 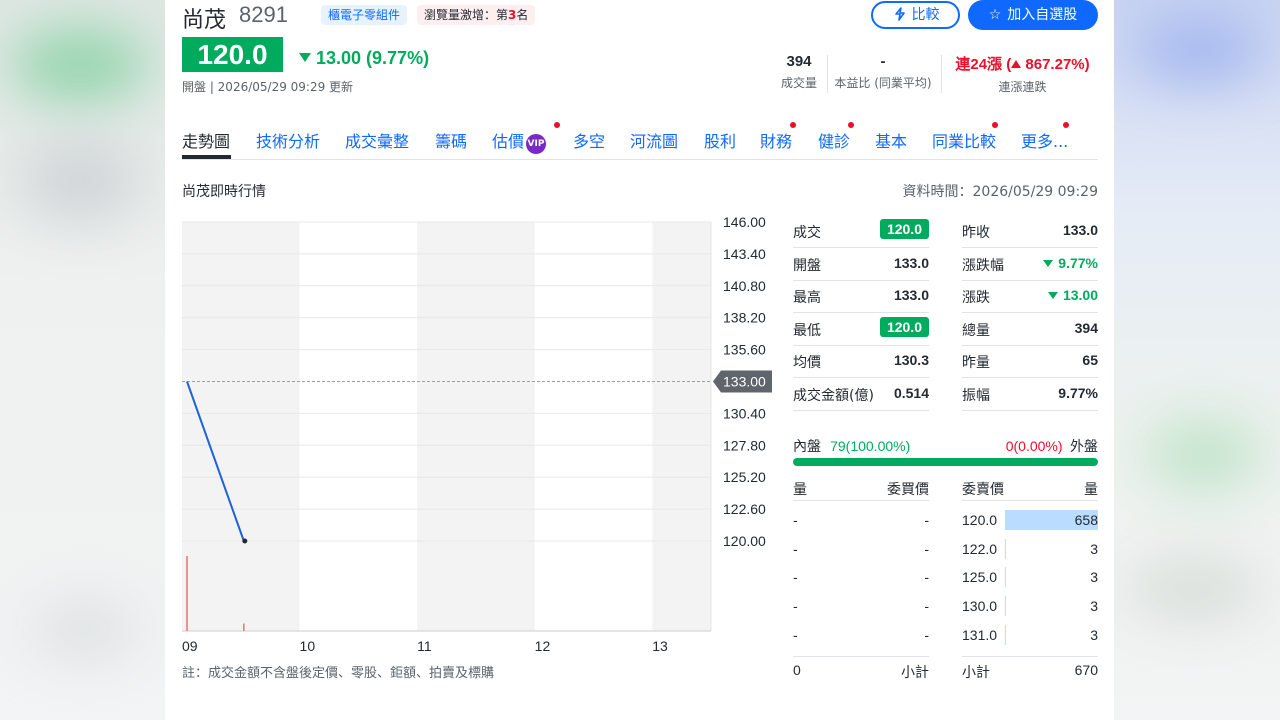 I want to click on rank-badge: 瀏覽量激增：第3名, so click(x=476, y=15).